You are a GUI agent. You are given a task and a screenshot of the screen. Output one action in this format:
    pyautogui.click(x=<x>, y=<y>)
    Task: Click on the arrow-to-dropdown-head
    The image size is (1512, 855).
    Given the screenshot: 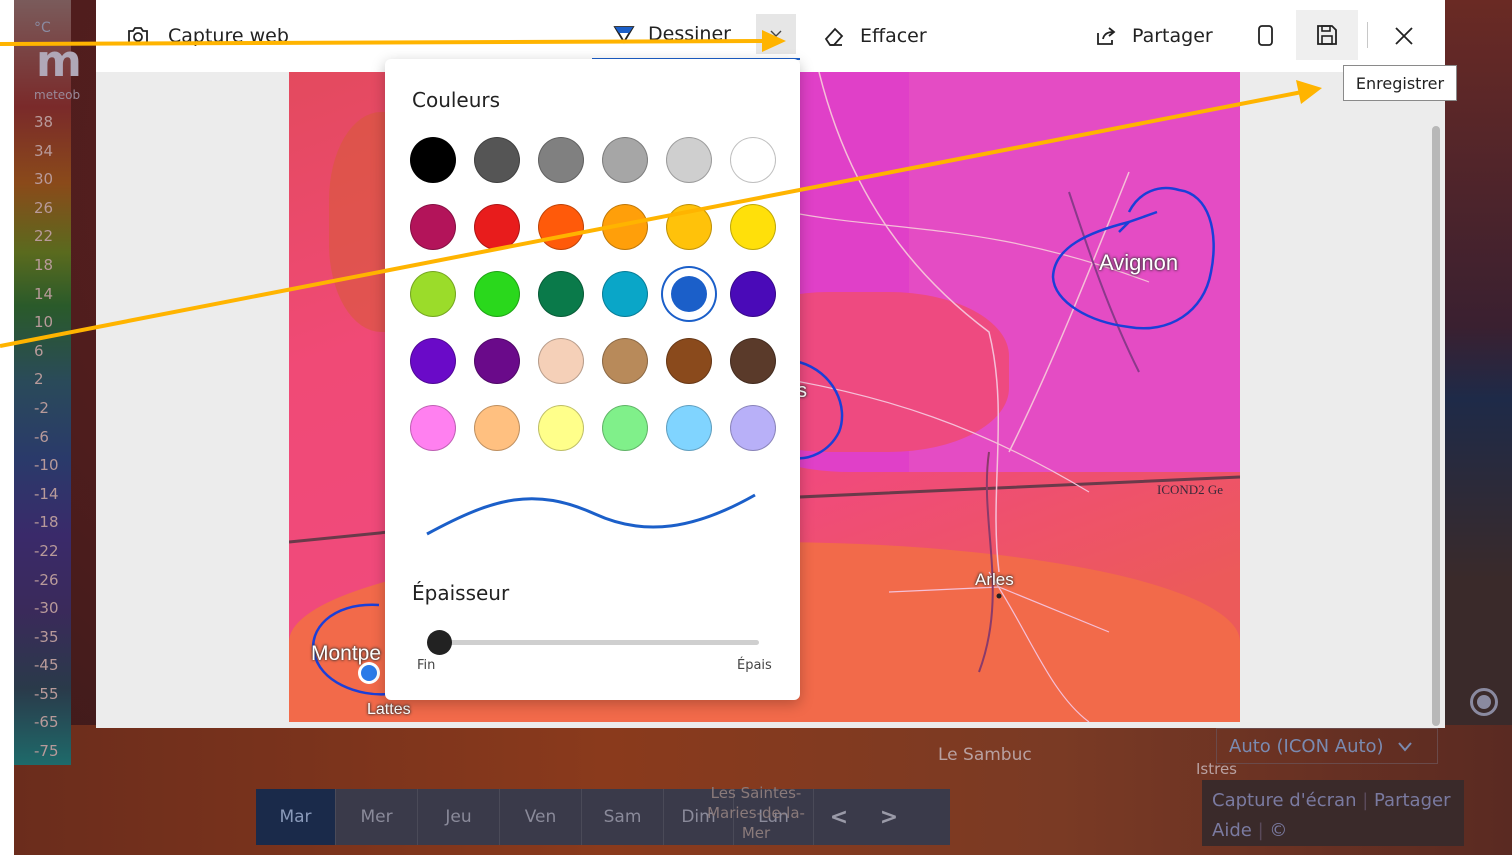 What is the action you would take?
    pyautogui.click(x=774, y=41)
    